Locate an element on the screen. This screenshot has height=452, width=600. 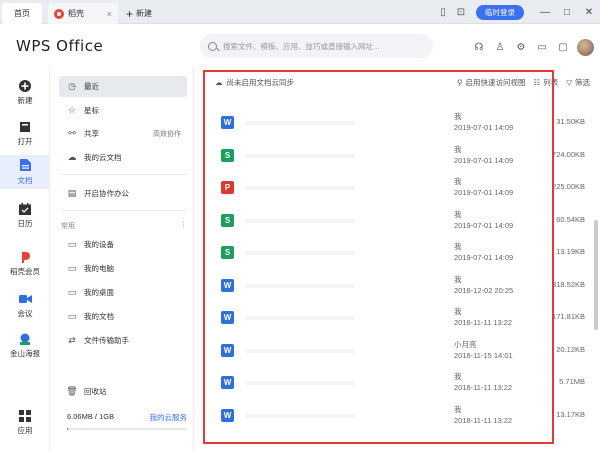
nav-item-file-transfer: ⇄ 文件传输助手 is located at coordinates (123, 340).